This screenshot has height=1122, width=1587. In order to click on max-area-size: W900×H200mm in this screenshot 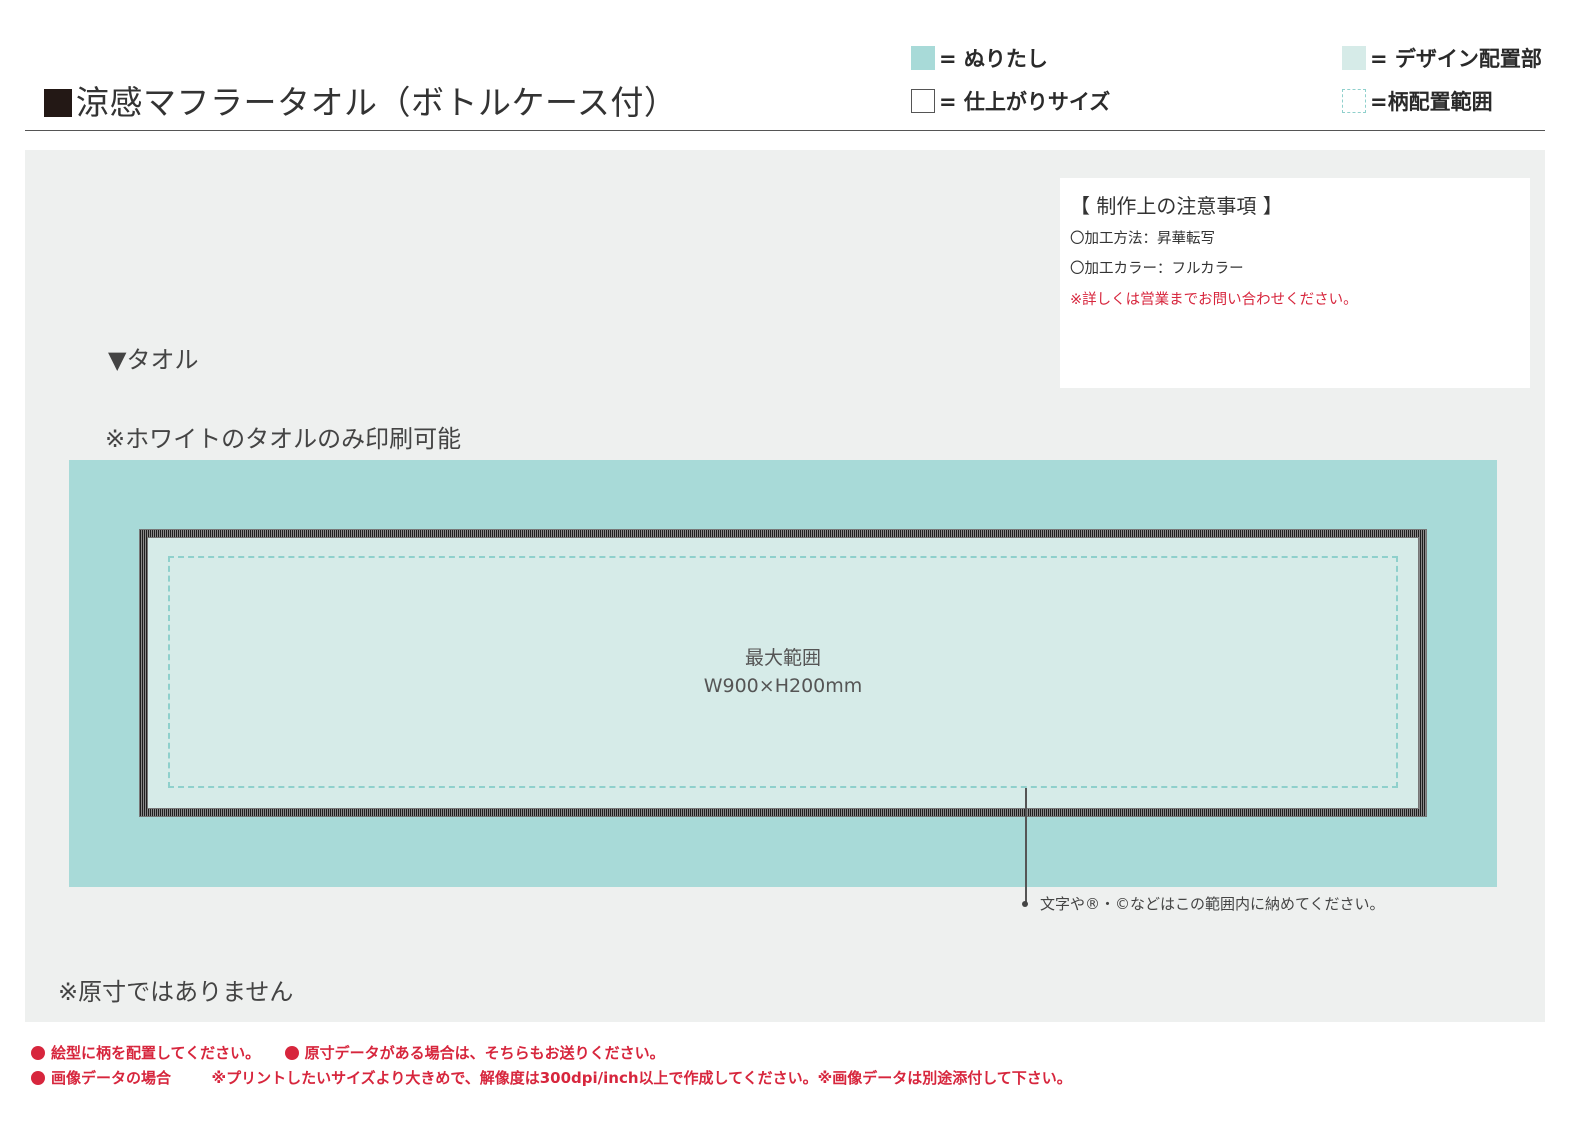, I will do `click(783, 686)`.